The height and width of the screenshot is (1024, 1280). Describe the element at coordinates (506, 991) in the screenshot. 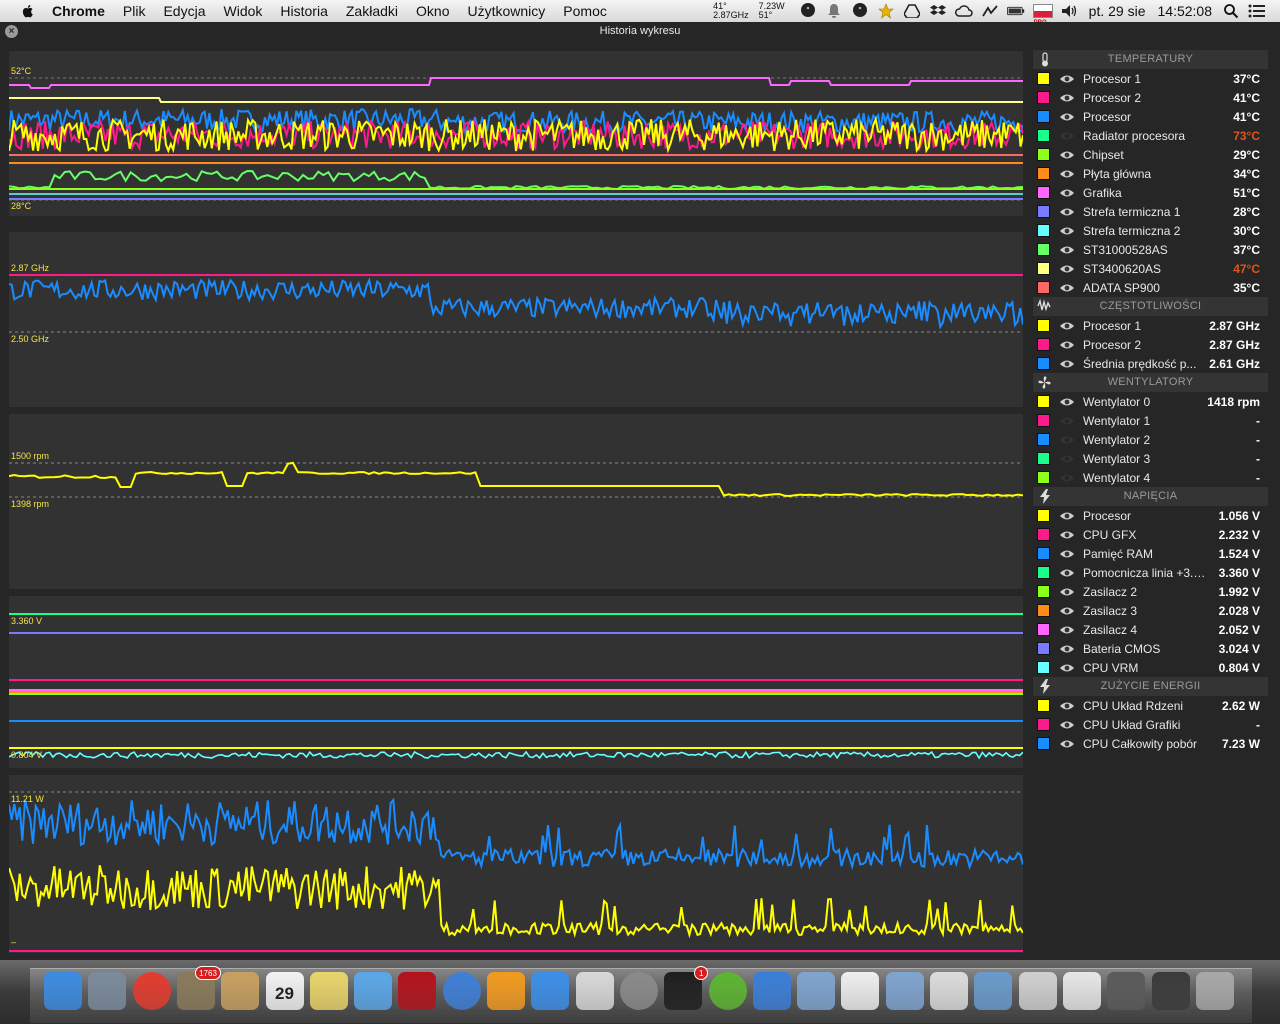

I see `ibooks-icon` at that location.